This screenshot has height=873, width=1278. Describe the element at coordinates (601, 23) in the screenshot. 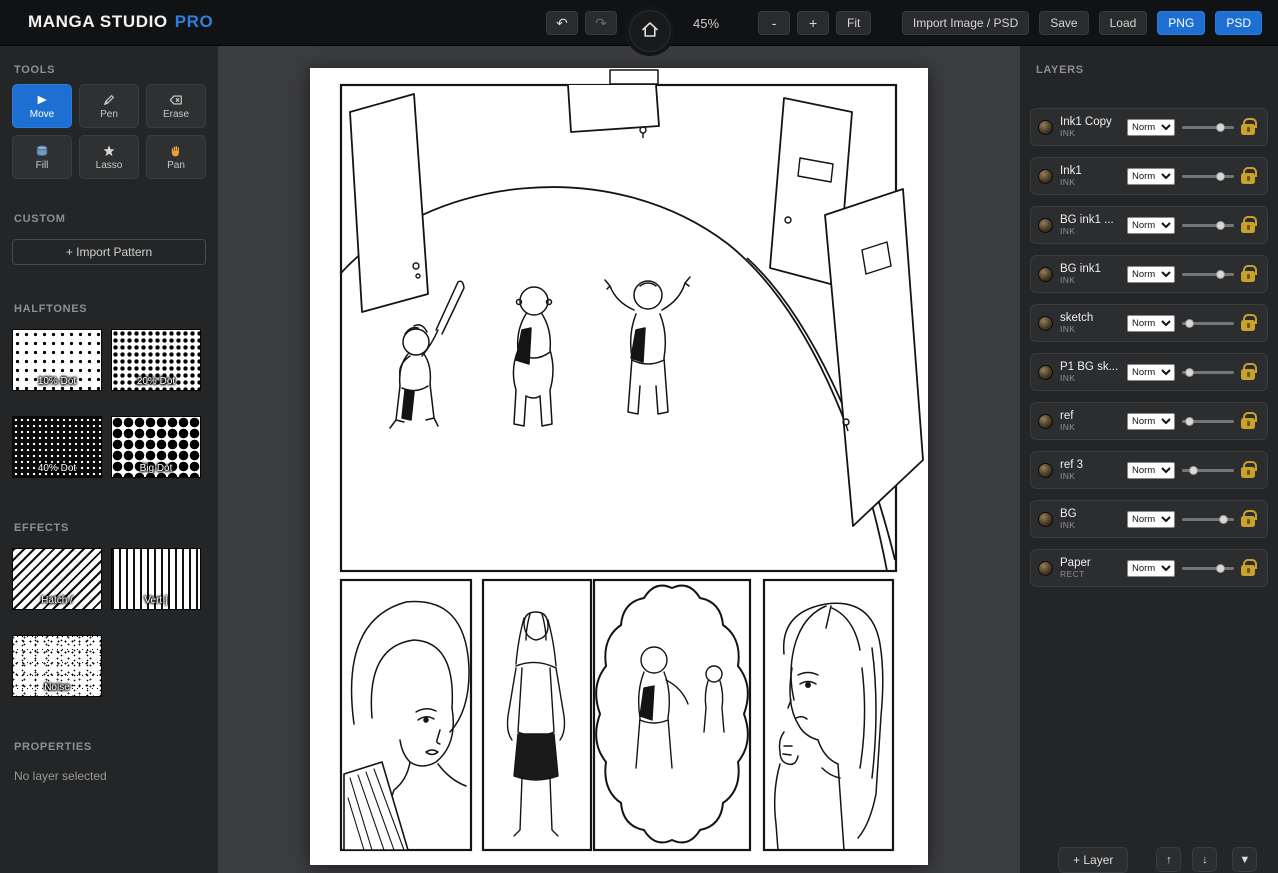

I see `redo-button: ↷` at that location.